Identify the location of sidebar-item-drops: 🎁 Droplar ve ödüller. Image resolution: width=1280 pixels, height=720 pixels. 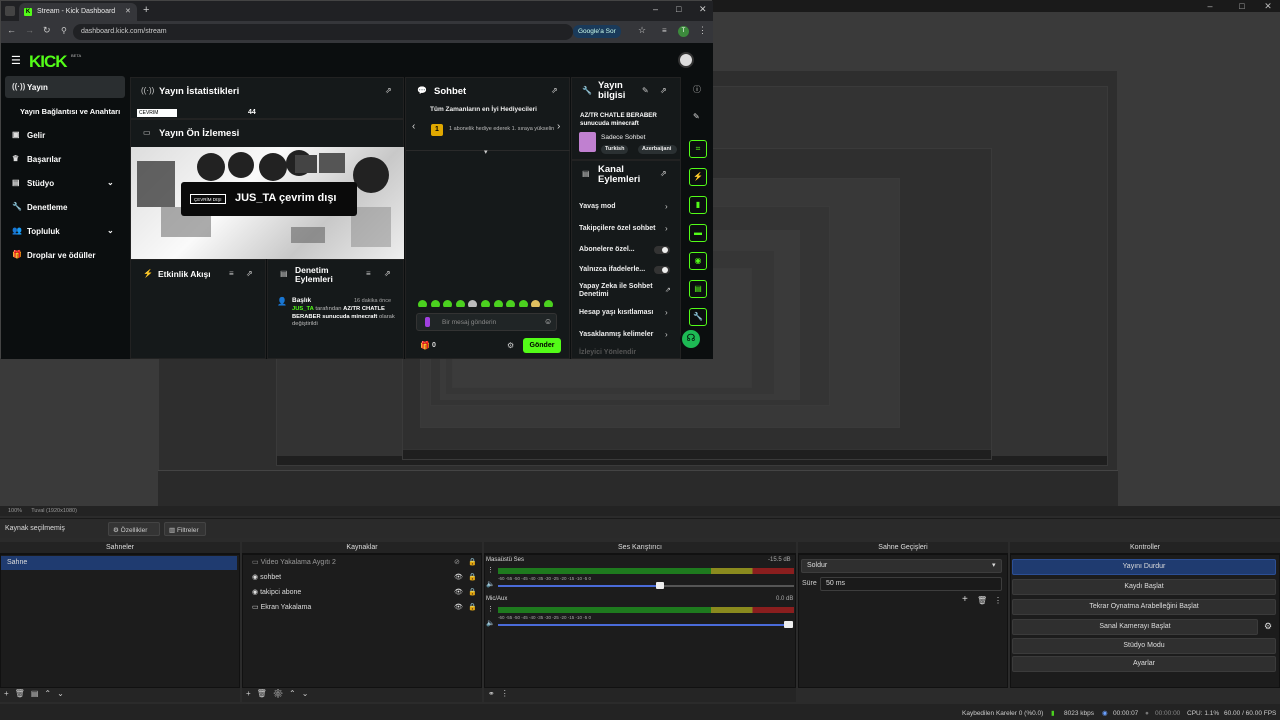
(65, 255).